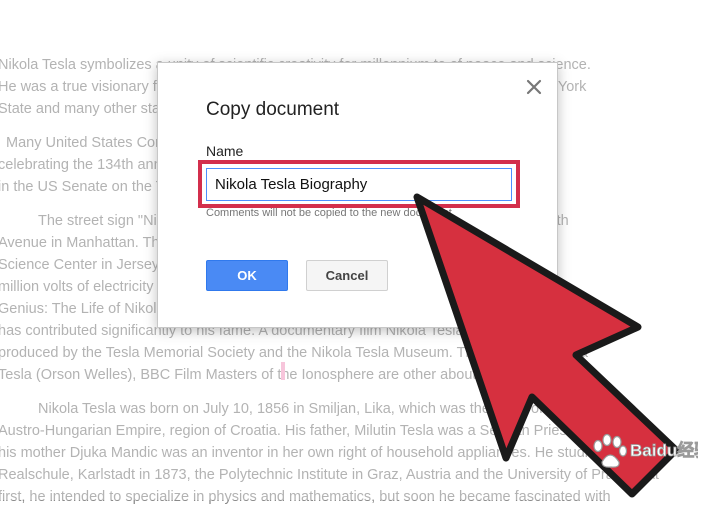 The width and height of the screenshot is (704, 509). Describe the element at coordinates (534, 87) in the screenshot. I see `close-icon` at that location.